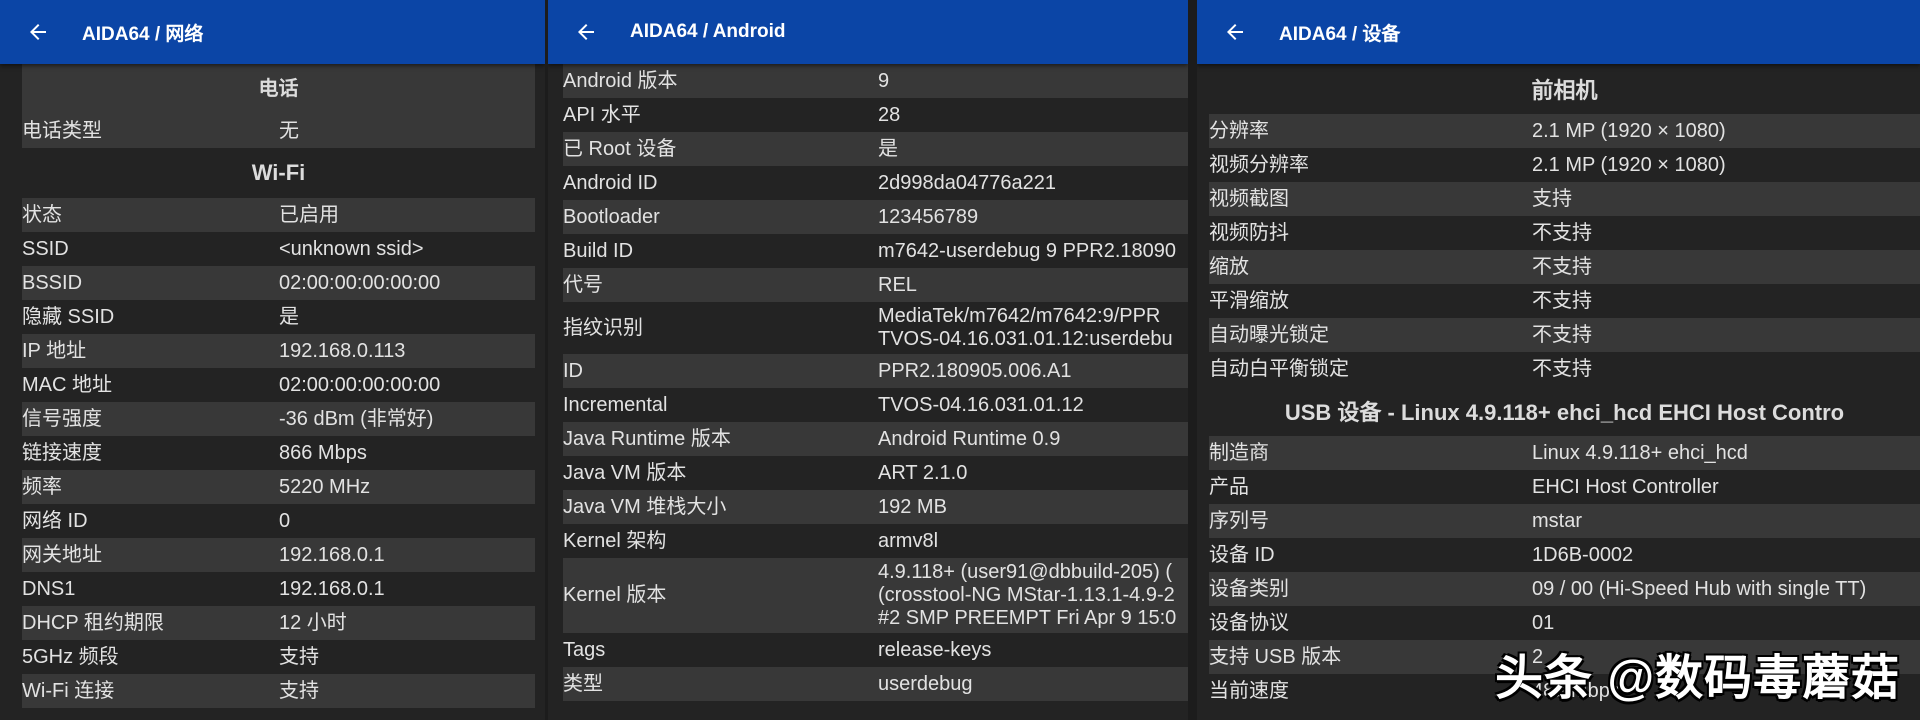 Image resolution: width=1920 pixels, height=720 pixels. I want to click on row-label: 电话类型, so click(62, 130).